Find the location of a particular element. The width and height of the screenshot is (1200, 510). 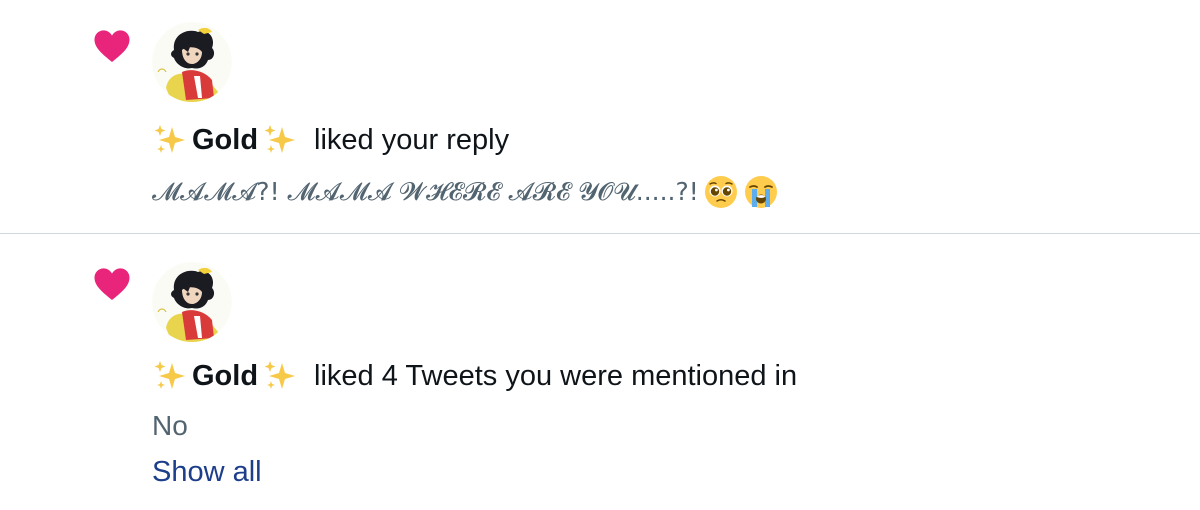

notification-action-line: Gold liked your reply is located at coordinates (330, 140).